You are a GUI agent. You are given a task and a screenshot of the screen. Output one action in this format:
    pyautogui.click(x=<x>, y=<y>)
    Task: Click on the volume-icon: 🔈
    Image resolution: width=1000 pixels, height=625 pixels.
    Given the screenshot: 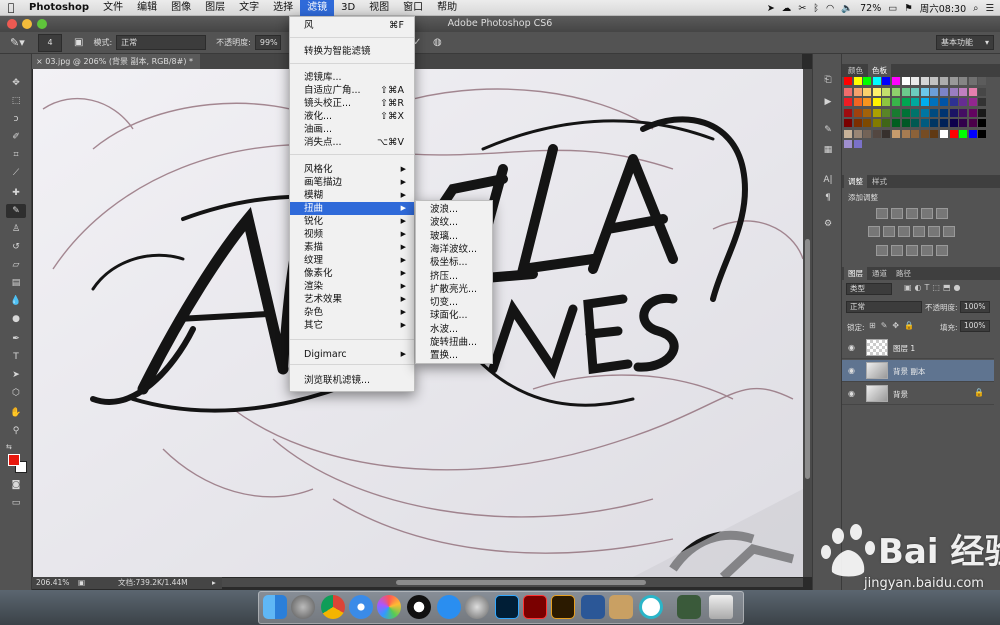 What is the action you would take?
    pyautogui.click(x=847, y=8)
    